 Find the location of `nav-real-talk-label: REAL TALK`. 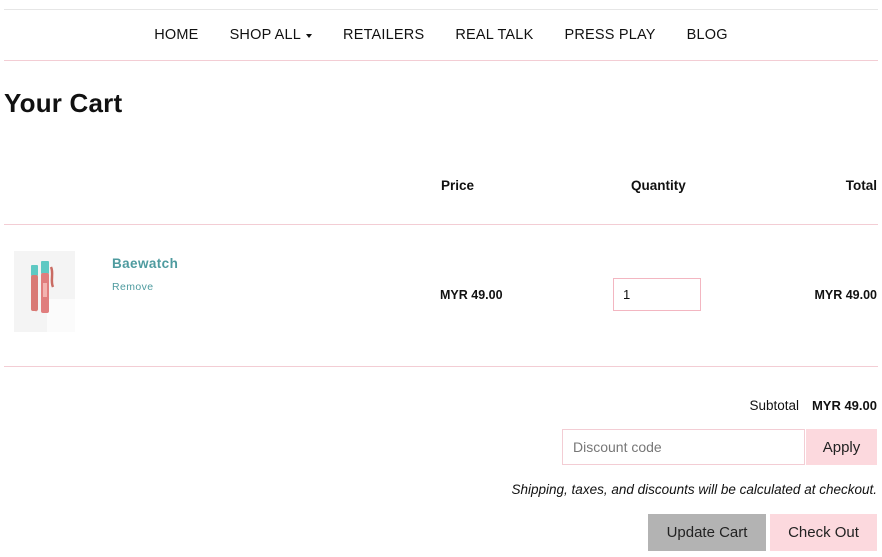

nav-real-talk-label: REAL TALK is located at coordinates (494, 35).